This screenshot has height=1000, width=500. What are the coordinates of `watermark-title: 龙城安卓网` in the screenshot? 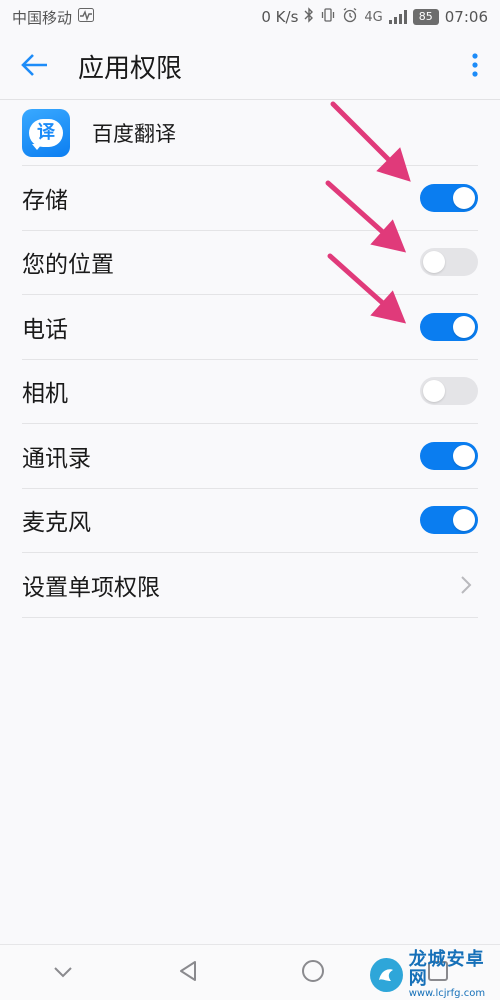 It's located at (446, 968).